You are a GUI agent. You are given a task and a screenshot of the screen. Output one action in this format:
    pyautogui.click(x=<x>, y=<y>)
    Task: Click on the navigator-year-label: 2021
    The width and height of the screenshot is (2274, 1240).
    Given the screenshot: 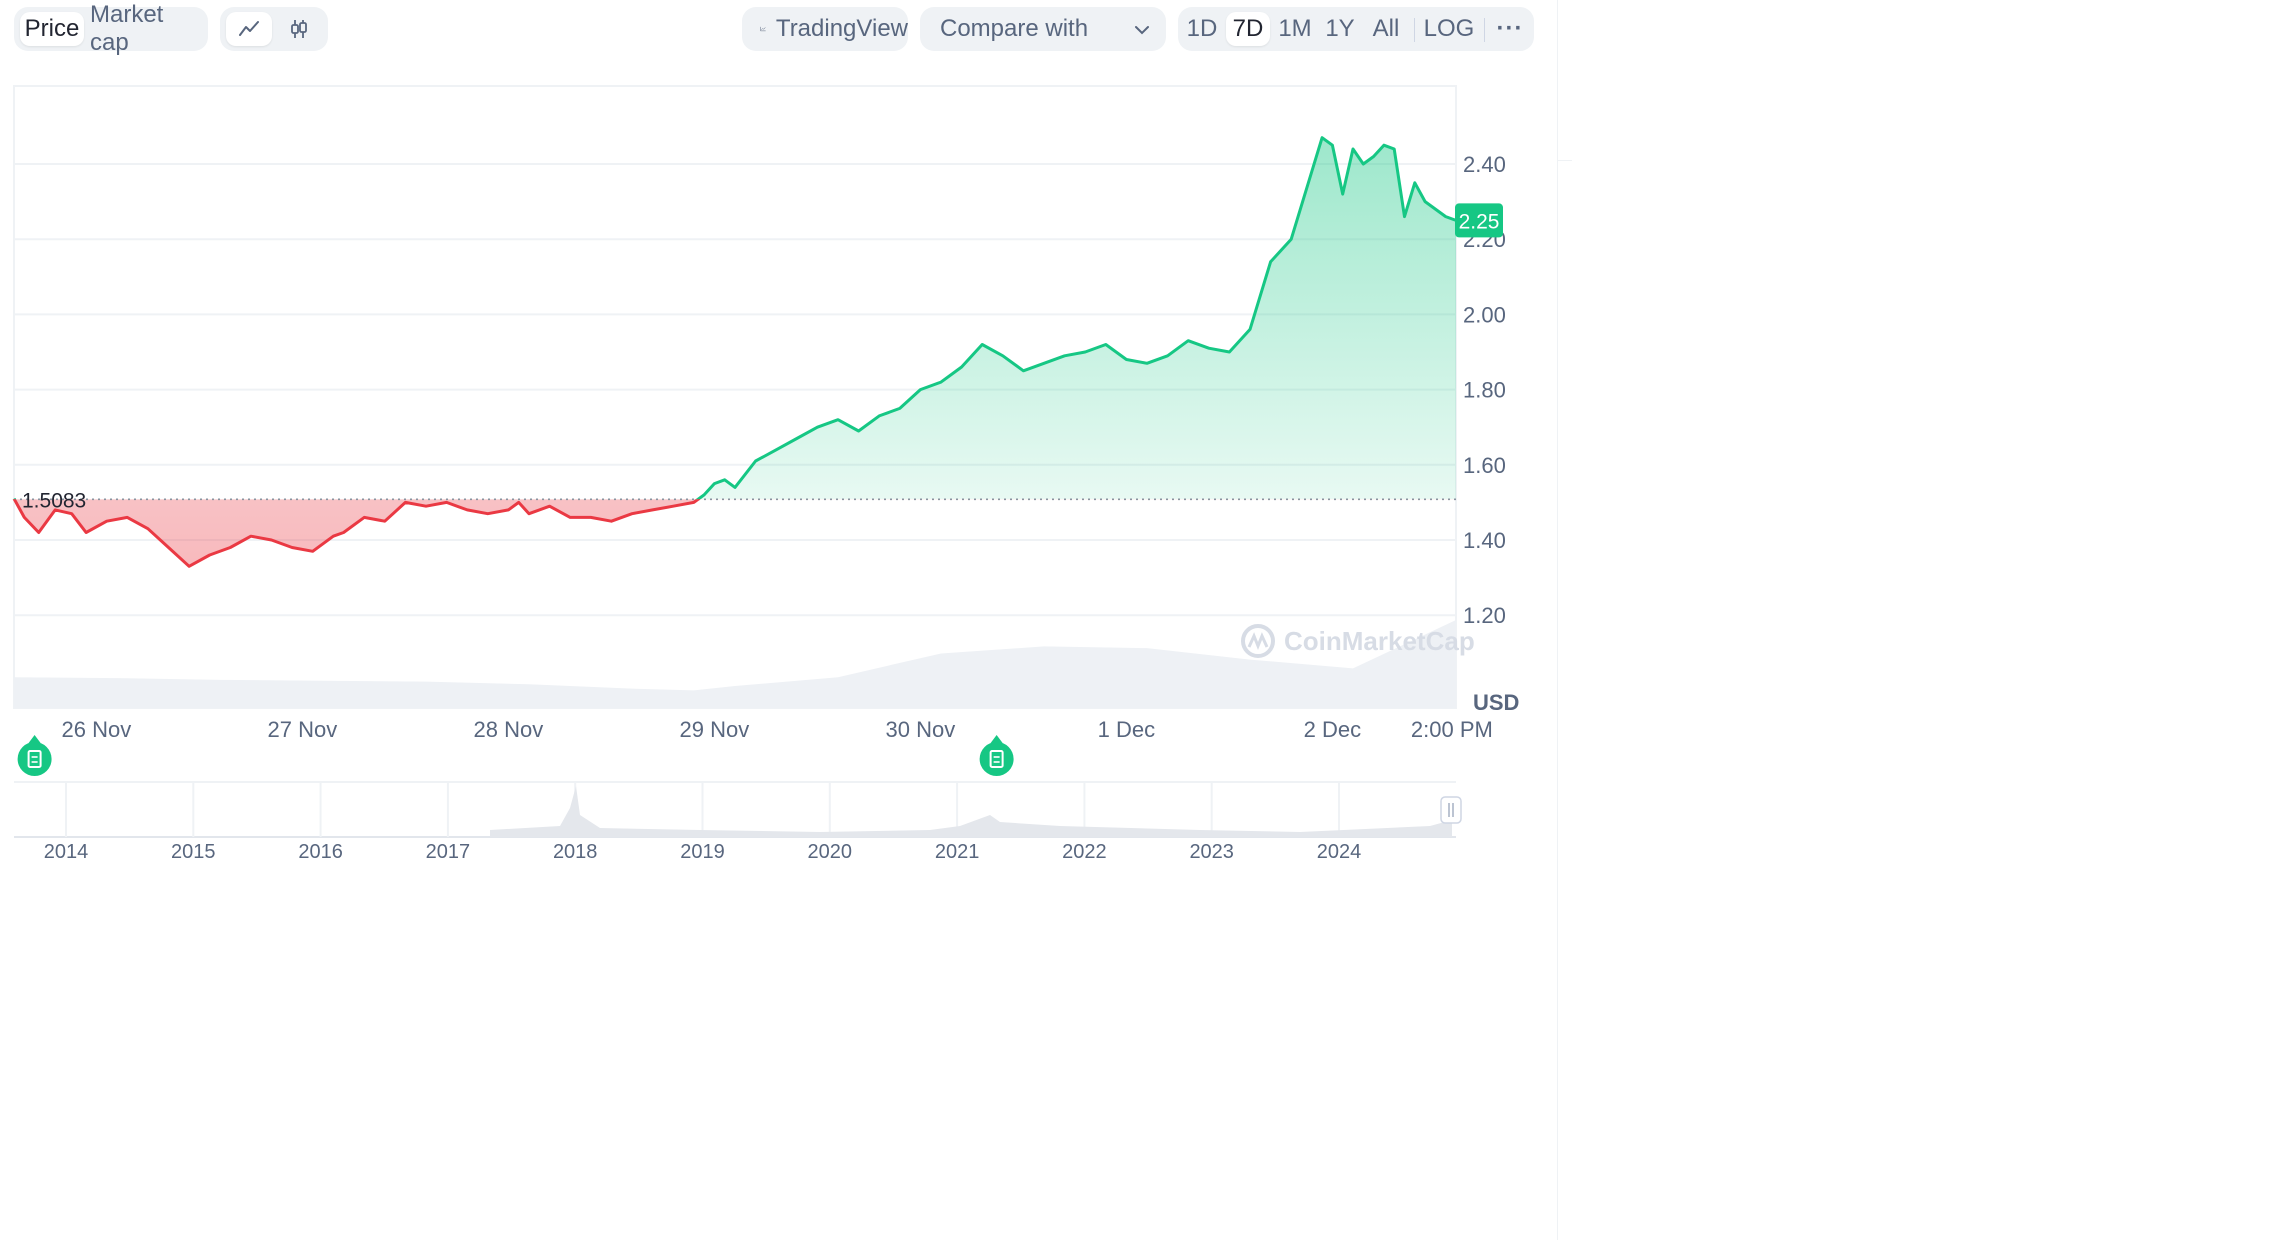 What is the action you would take?
    pyautogui.click(x=957, y=852)
    